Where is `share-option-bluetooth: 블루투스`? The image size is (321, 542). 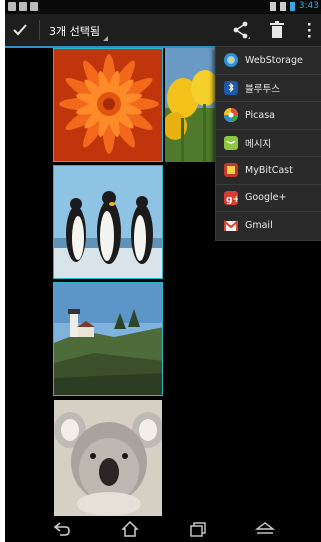 share-option-bluetooth: 블루투스 is located at coordinates (268, 88).